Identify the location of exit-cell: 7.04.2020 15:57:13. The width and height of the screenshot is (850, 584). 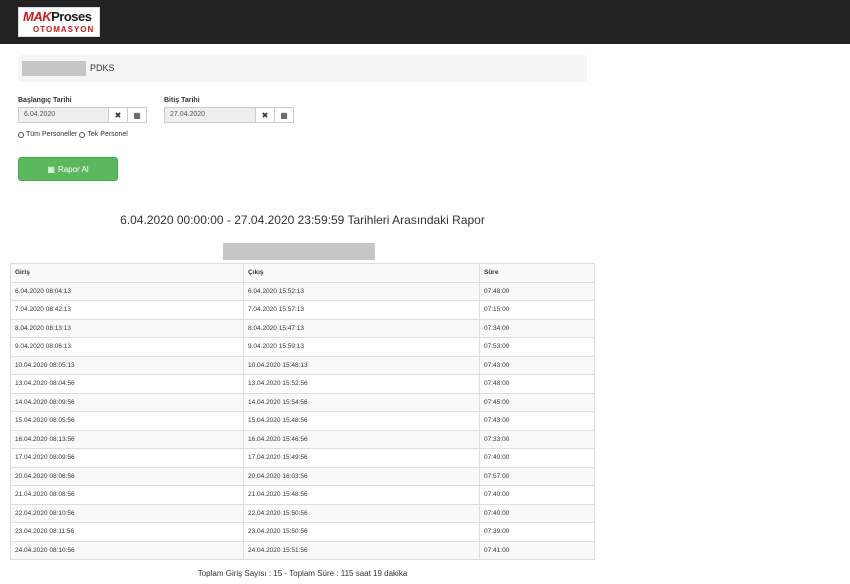
(361, 310).